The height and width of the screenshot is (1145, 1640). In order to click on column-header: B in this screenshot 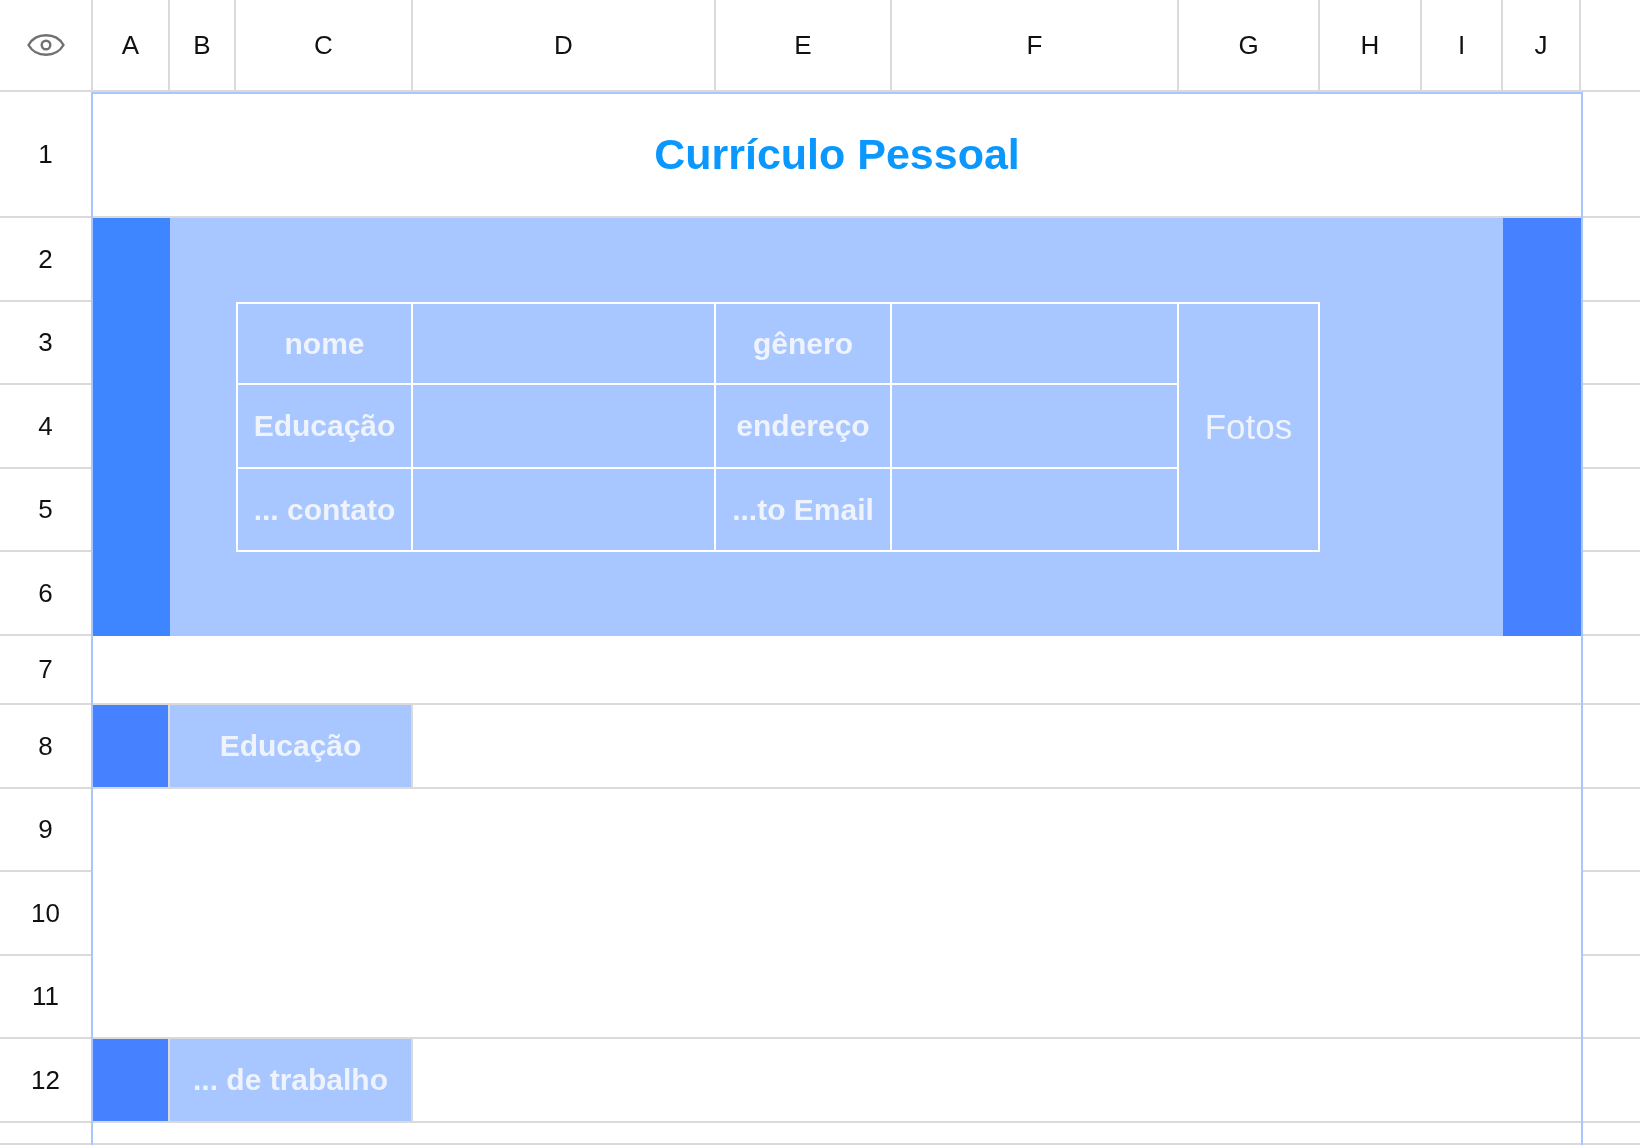, I will do `click(203, 46)`.